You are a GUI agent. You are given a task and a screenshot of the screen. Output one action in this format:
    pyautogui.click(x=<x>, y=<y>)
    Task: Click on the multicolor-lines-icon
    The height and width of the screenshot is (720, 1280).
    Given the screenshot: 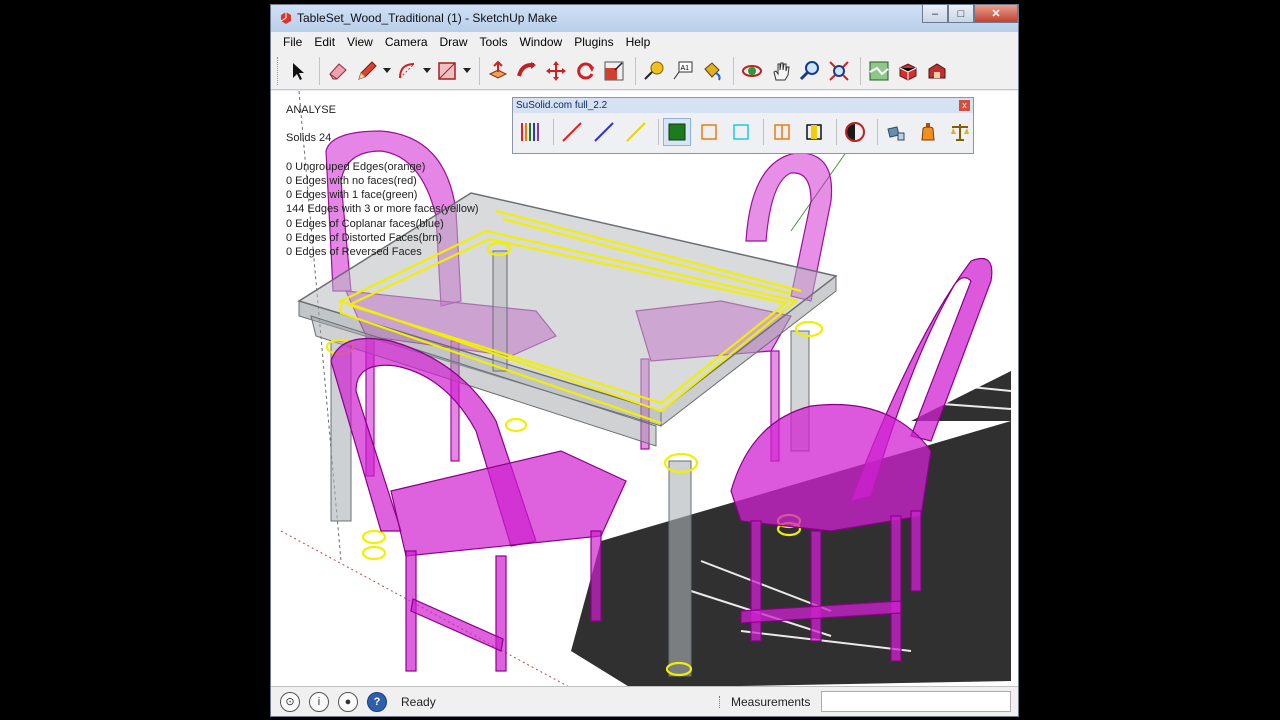 What is the action you would take?
    pyautogui.click(x=530, y=132)
    